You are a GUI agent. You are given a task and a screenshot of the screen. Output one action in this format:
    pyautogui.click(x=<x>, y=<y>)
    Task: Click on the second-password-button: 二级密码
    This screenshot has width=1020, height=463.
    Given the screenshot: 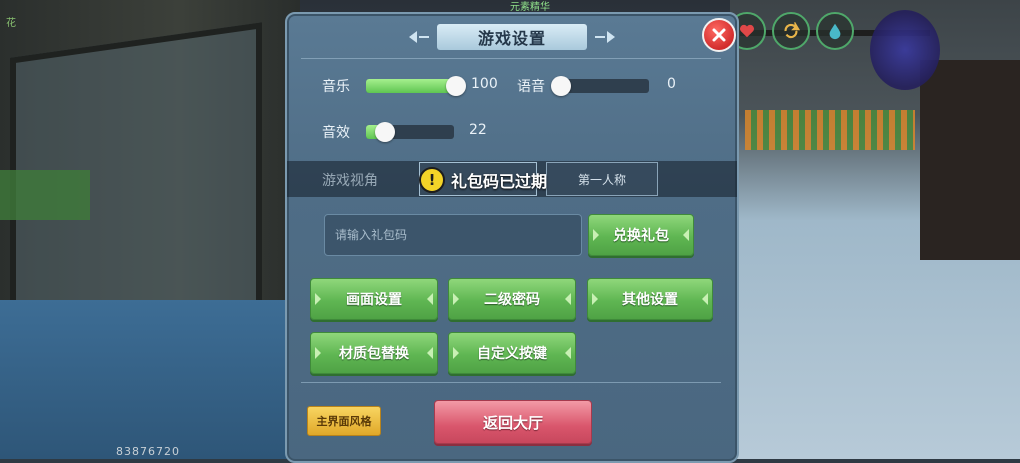 What is the action you would take?
    pyautogui.click(x=512, y=299)
    